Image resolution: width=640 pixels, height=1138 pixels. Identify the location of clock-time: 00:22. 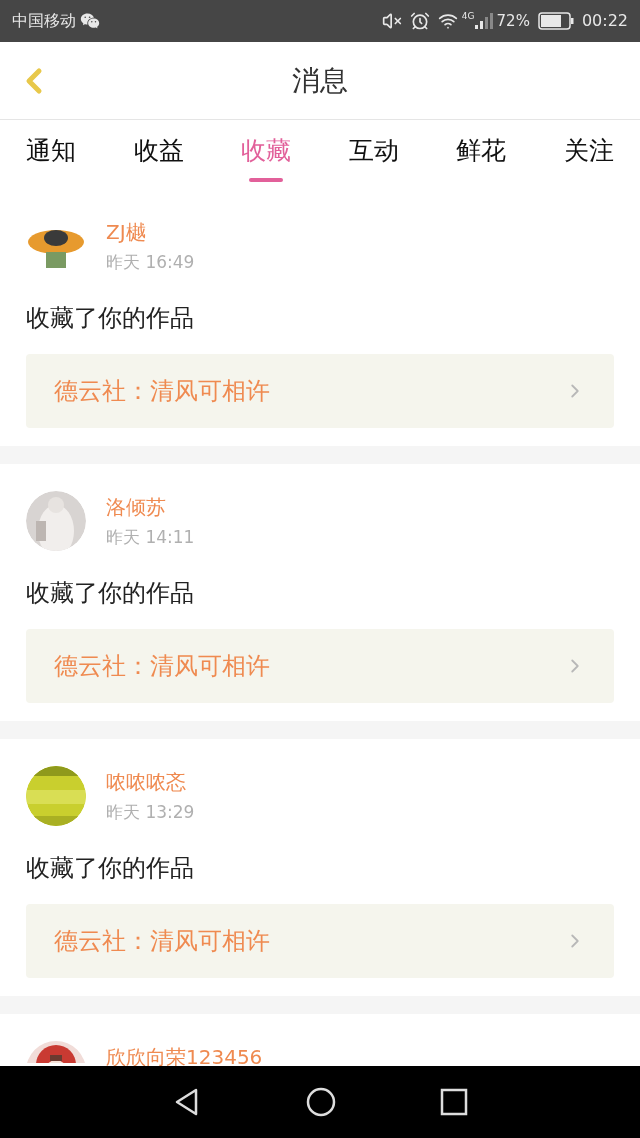
(604, 21).